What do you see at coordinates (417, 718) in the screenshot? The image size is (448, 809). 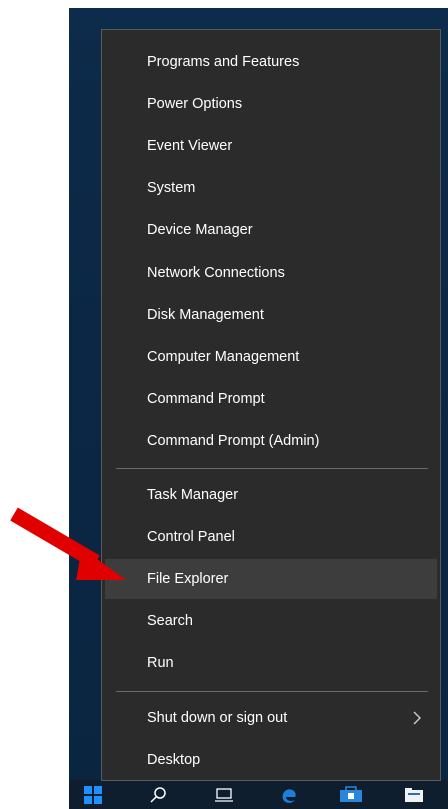 I see `chevron-right-icon` at bounding box center [417, 718].